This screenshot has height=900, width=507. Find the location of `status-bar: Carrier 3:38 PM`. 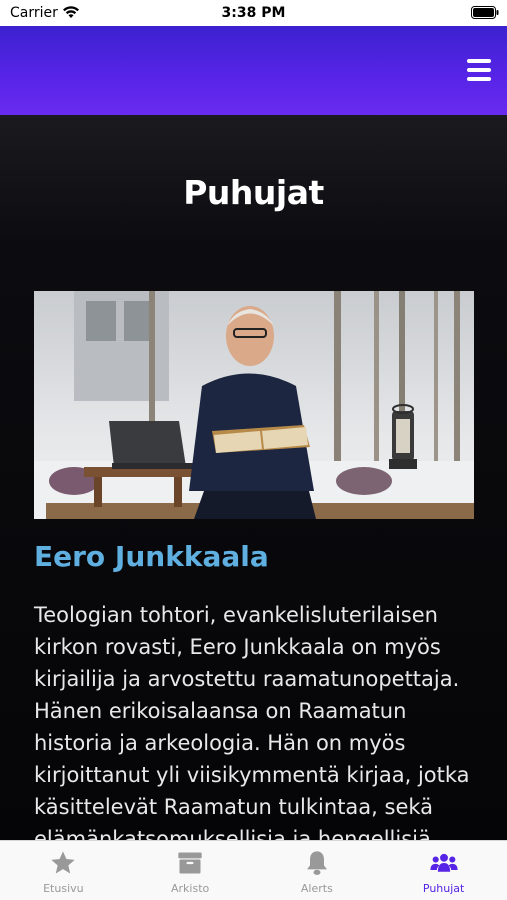

status-bar: Carrier 3:38 PM is located at coordinates (253, 13).